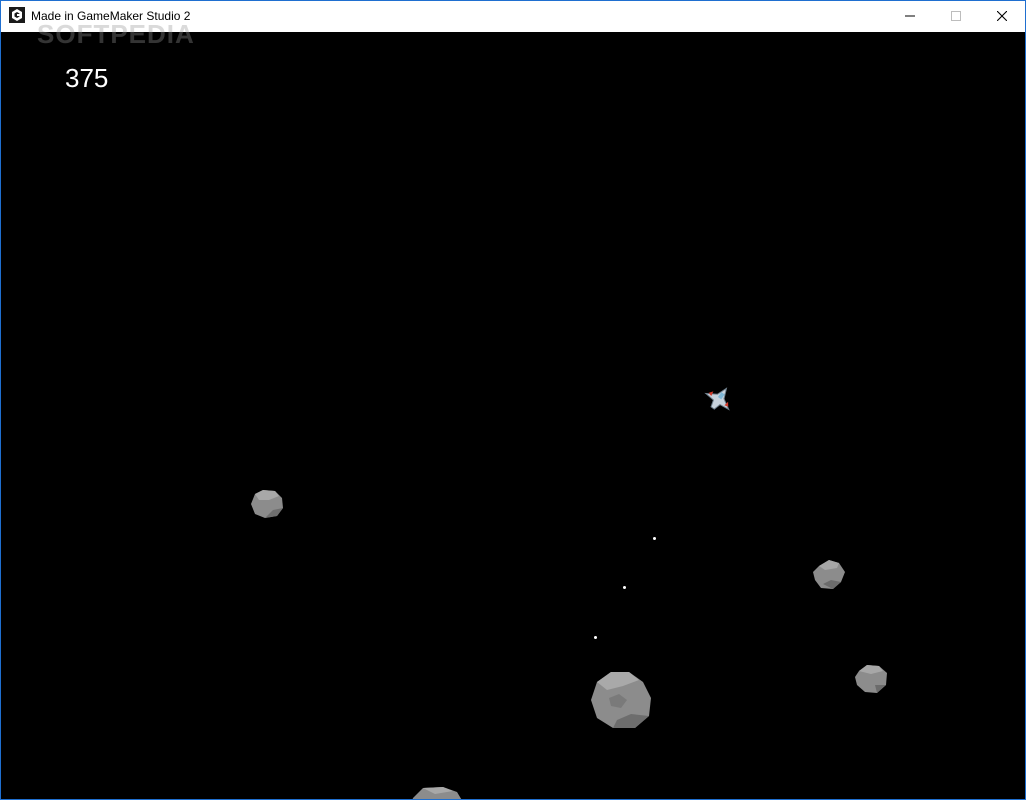 The image size is (1026, 800). I want to click on minimize-button, so click(910, 16).